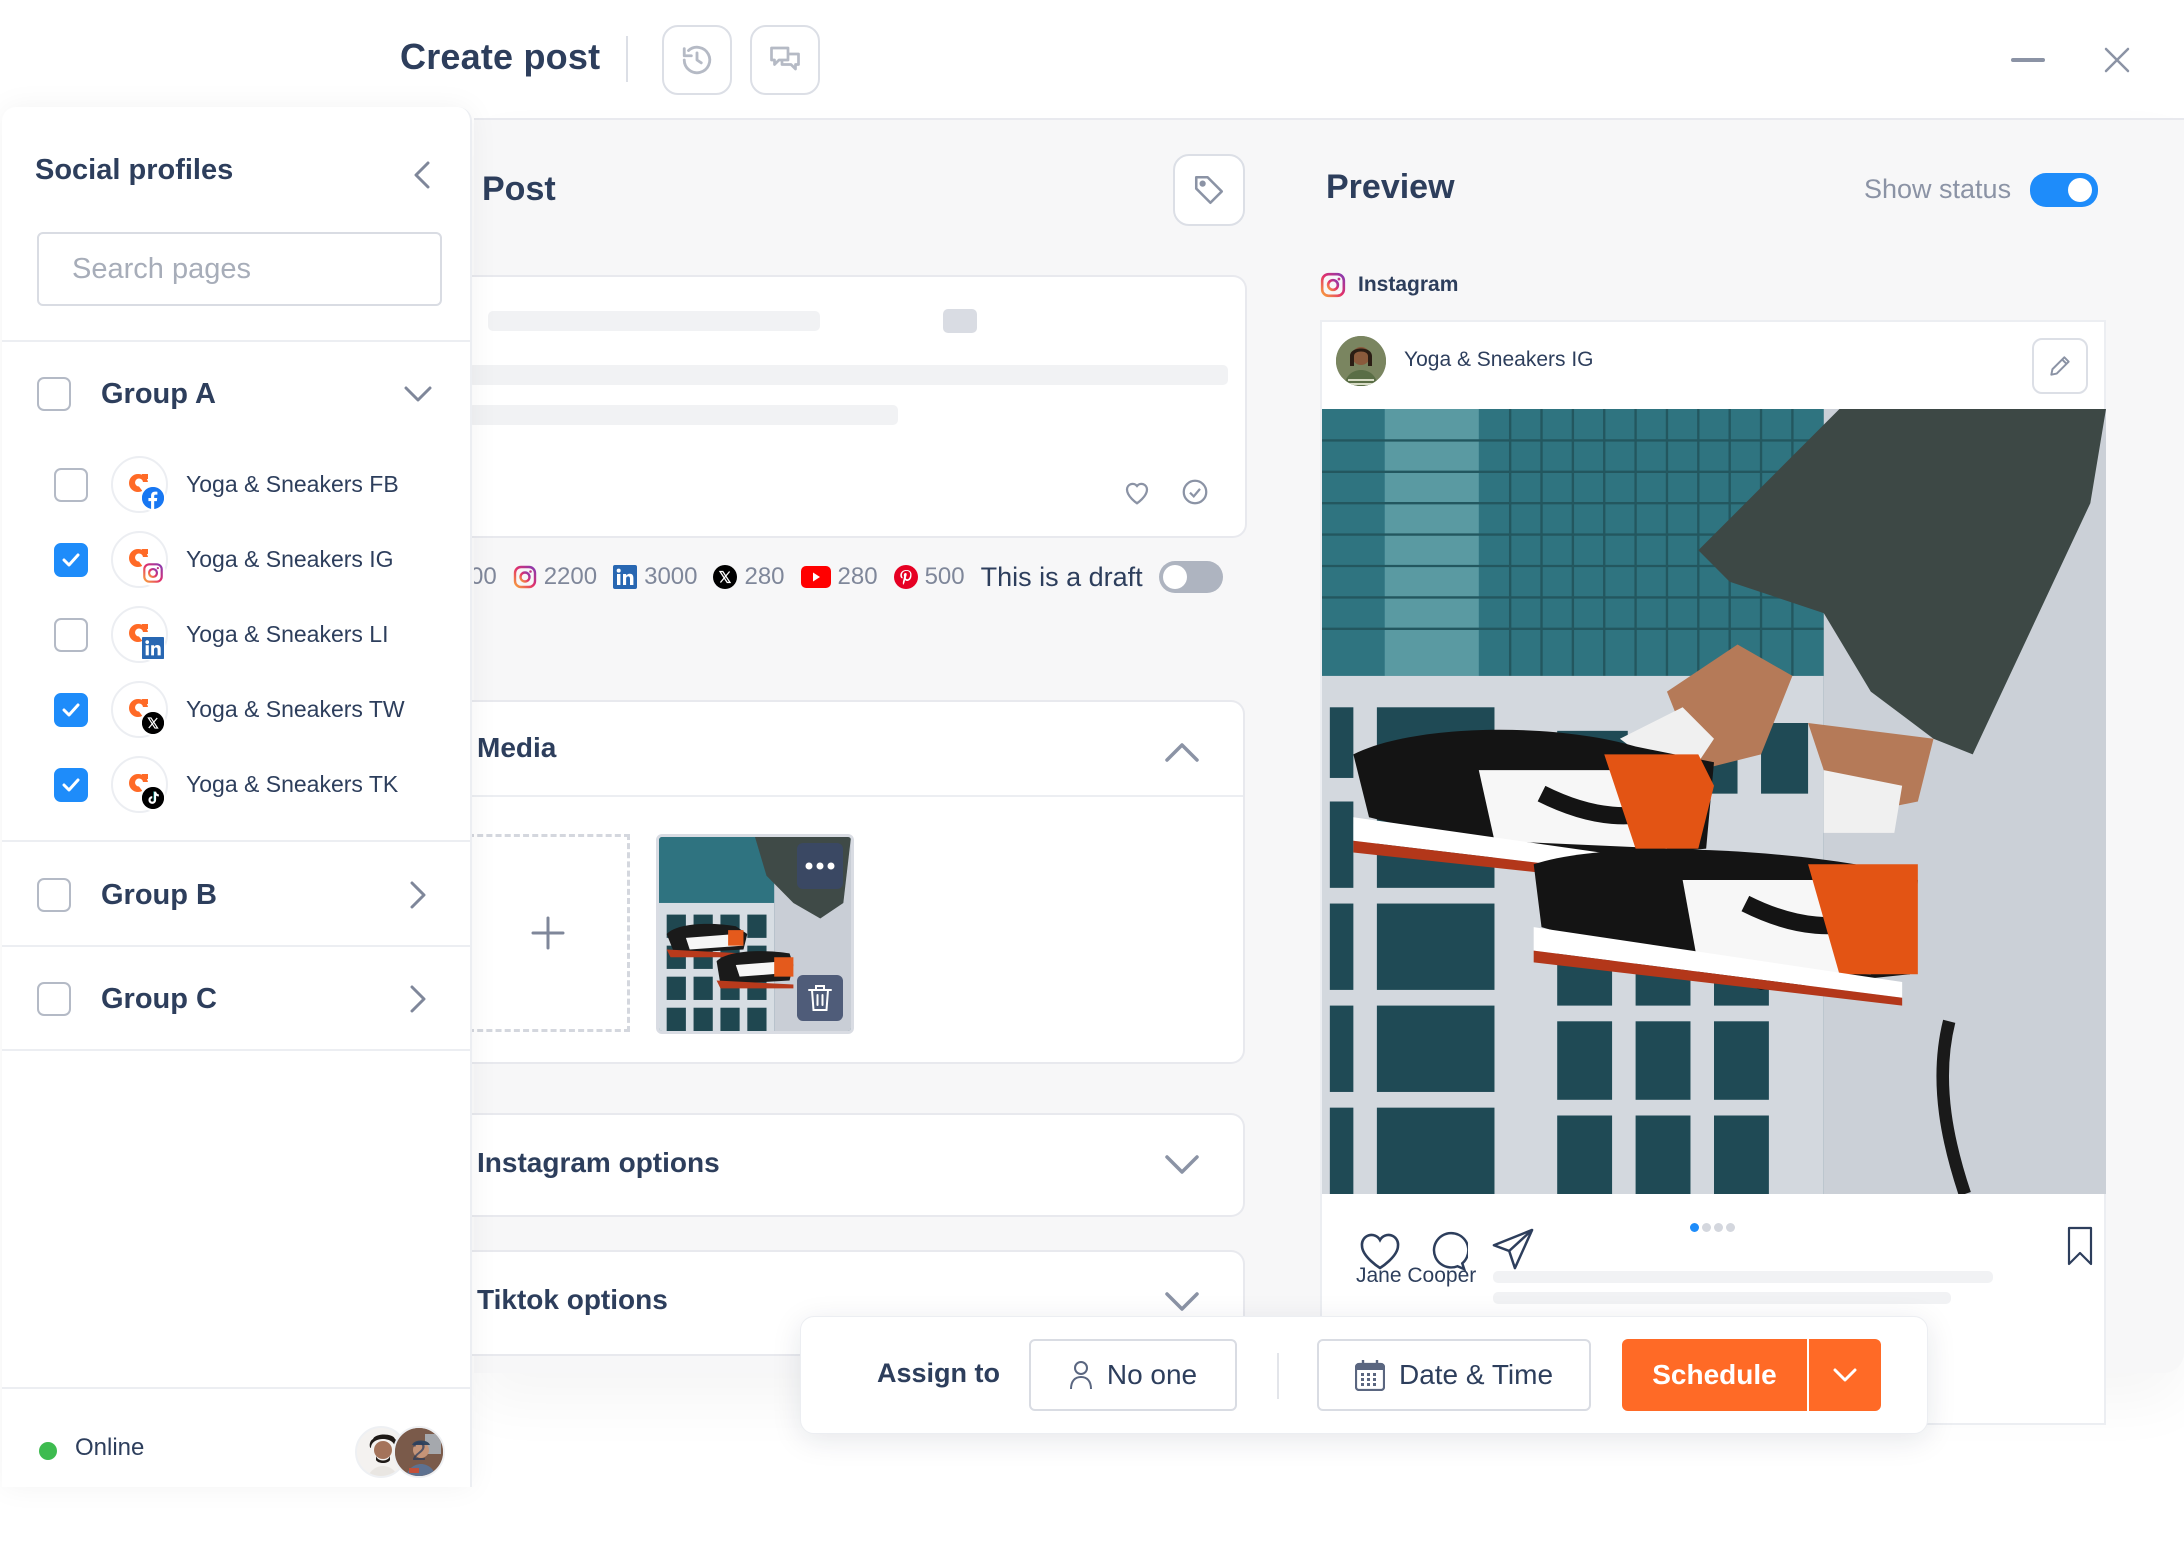 This screenshot has width=2184, height=1556. What do you see at coordinates (2060, 366) in the screenshot?
I see `edit-preview-button` at bounding box center [2060, 366].